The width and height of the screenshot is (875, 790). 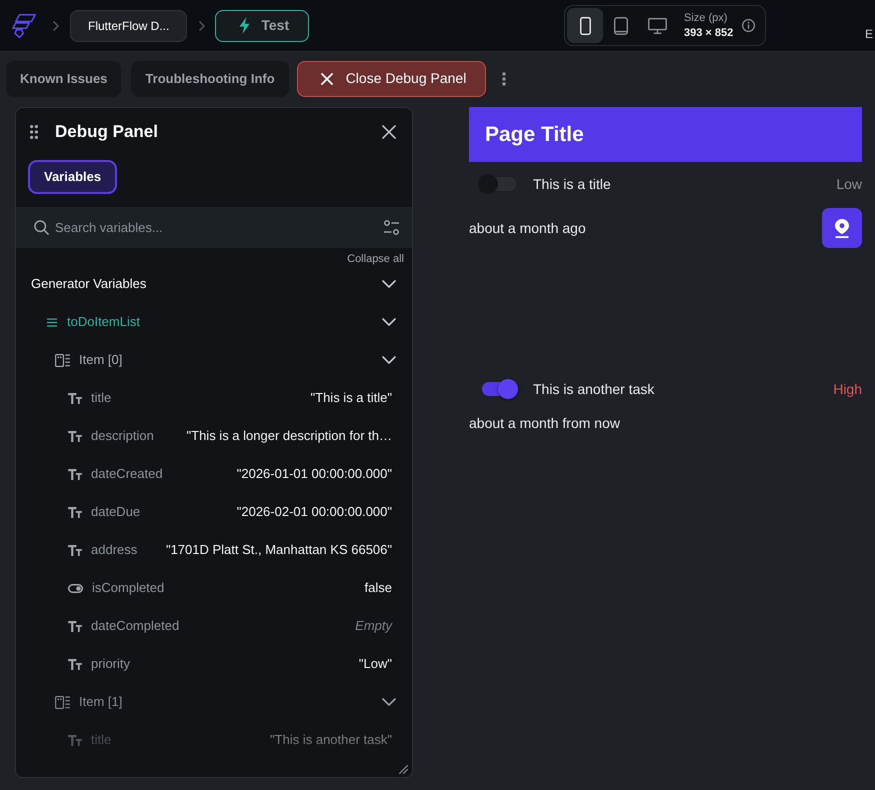 I want to click on due-date-text: about a month from now, so click(x=544, y=423).